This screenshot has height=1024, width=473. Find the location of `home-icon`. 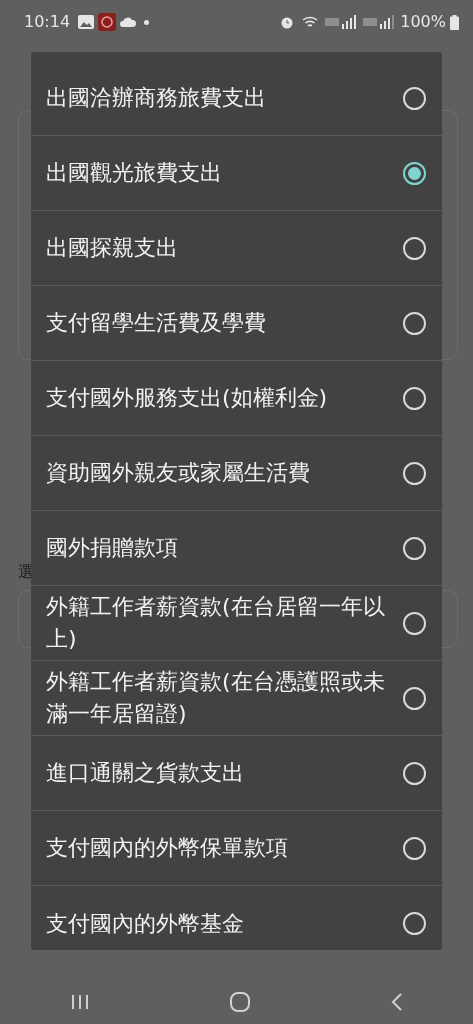

home-icon is located at coordinates (239, 1002).